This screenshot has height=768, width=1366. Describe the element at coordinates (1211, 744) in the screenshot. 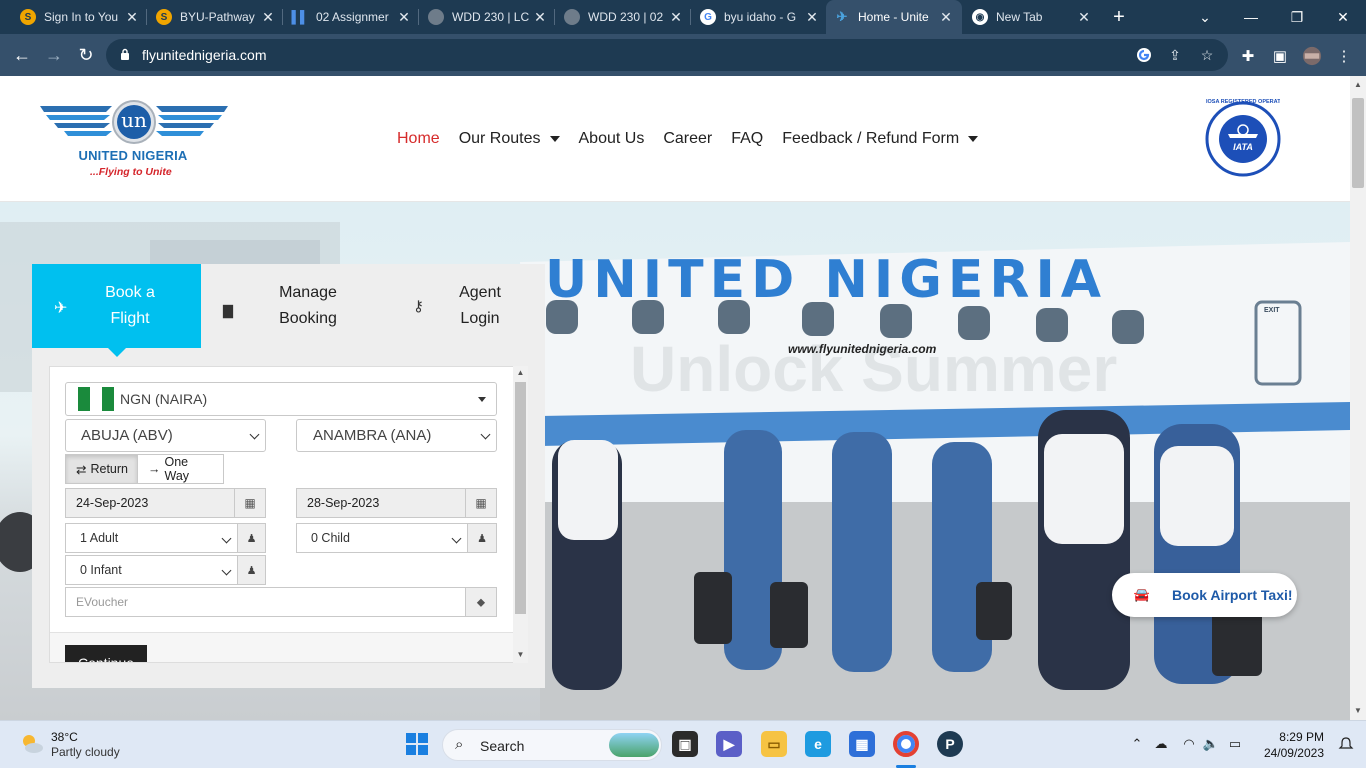

I see `volume-icon: 🔈` at that location.